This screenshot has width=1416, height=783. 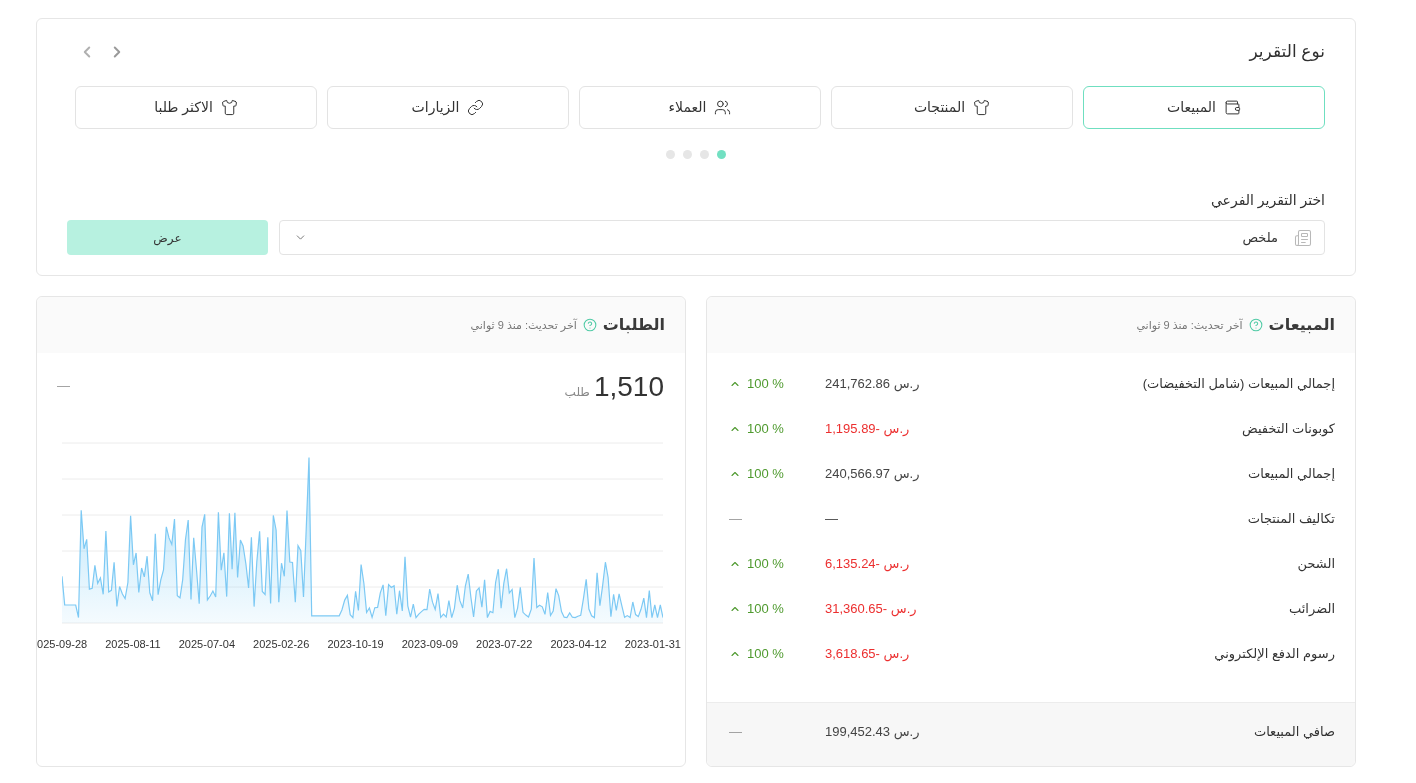 What do you see at coordinates (867, 564) in the screenshot?
I see `amount-text: ر.س -6,135.24` at bounding box center [867, 564].